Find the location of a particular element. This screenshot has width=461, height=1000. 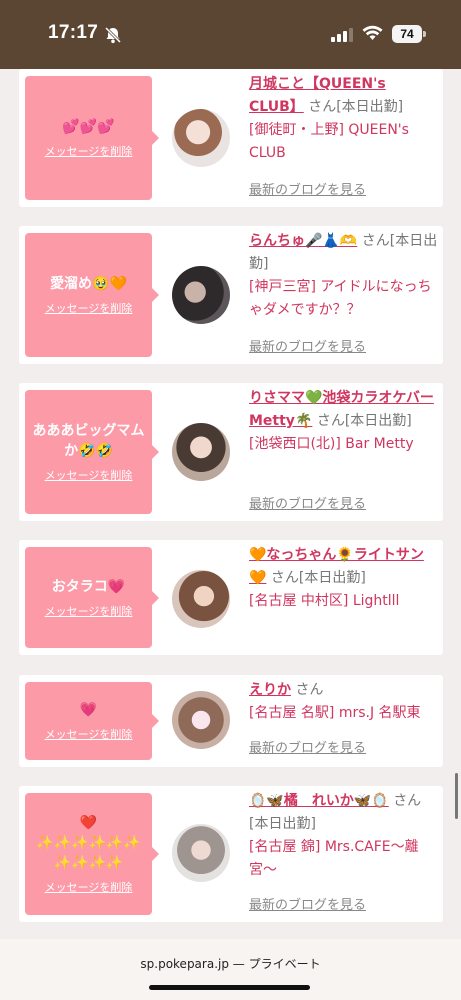

shop-area: [名古屋 名駅] mrs.J 名駅東 is located at coordinates (335, 713).